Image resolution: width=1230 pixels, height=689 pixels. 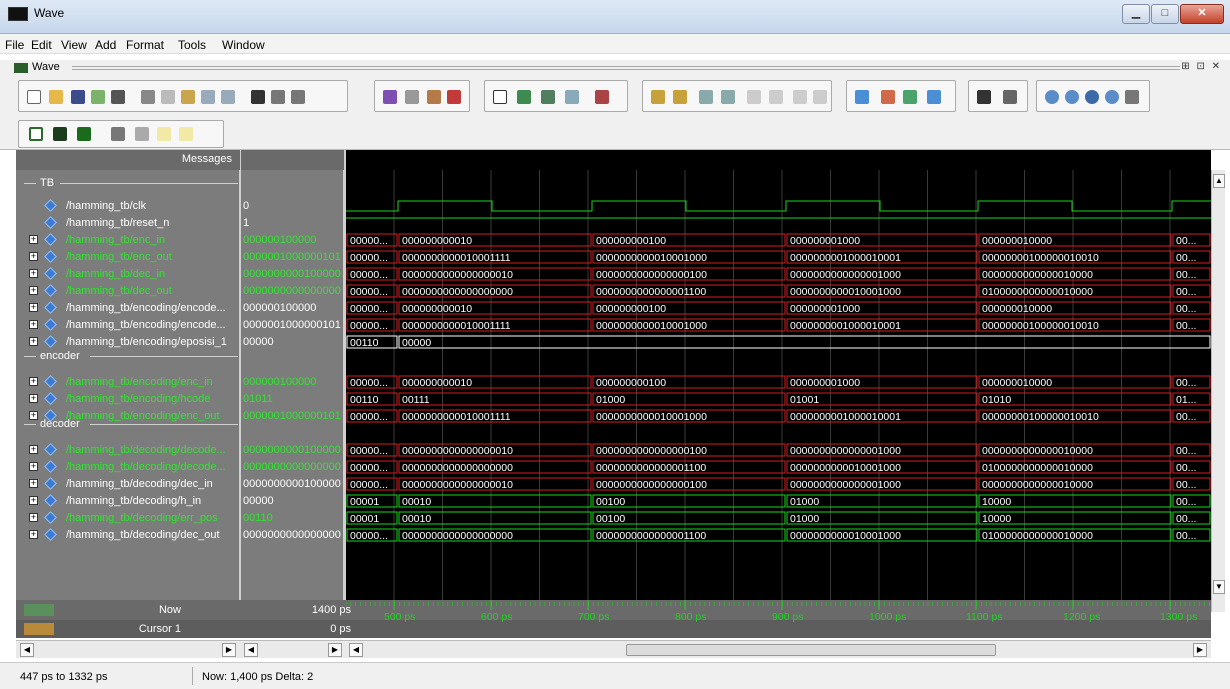 What do you see at coordinates (152, 518) in the screenshot?
I see `signal-name: /hamming_tb/decoding/err_pos` at bounding box center [152, 518].